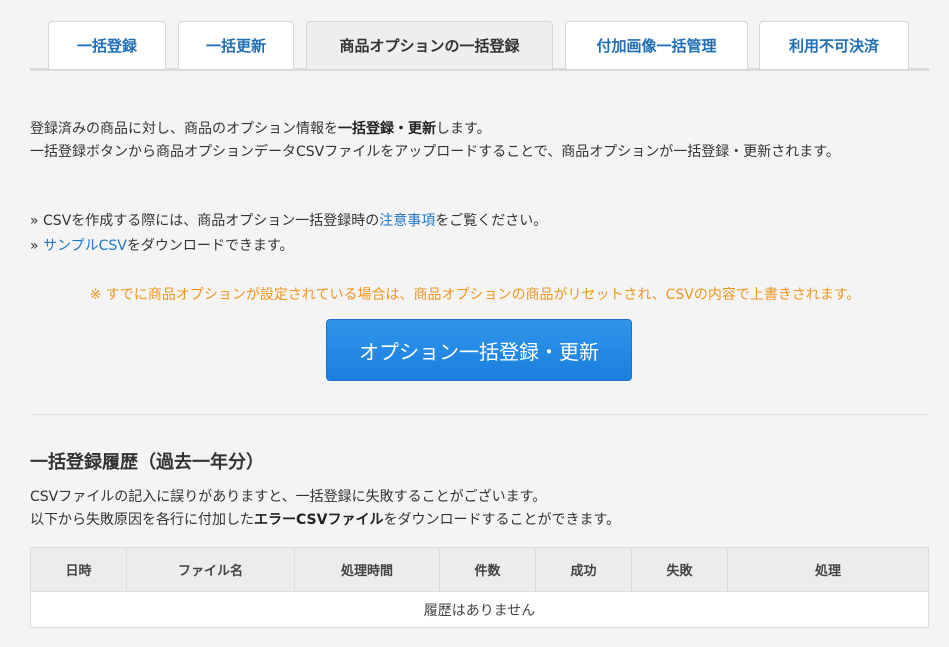 The width and height of the screenshot is (949, 647). I want to click on sample-csv-link: サンプルCSV, so click(85, 246).